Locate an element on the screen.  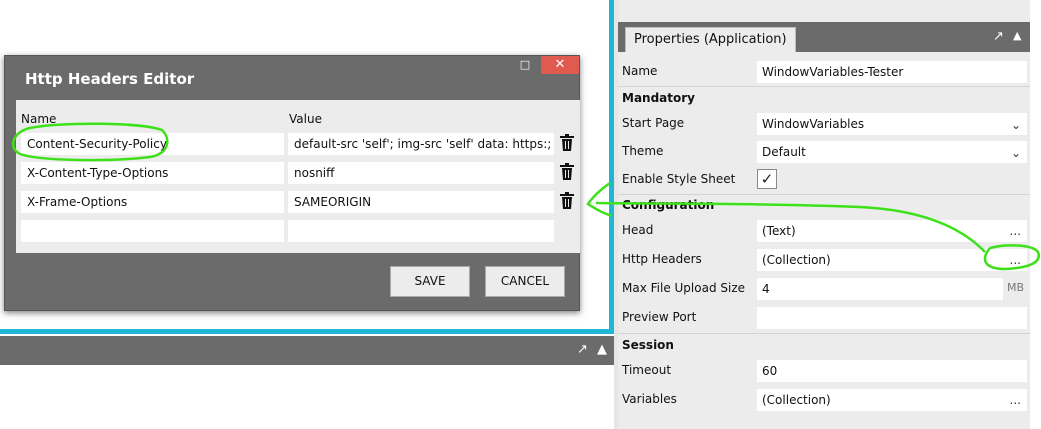
header-value-cell: SAMEORIGIN is located at coordinates (421, 202).